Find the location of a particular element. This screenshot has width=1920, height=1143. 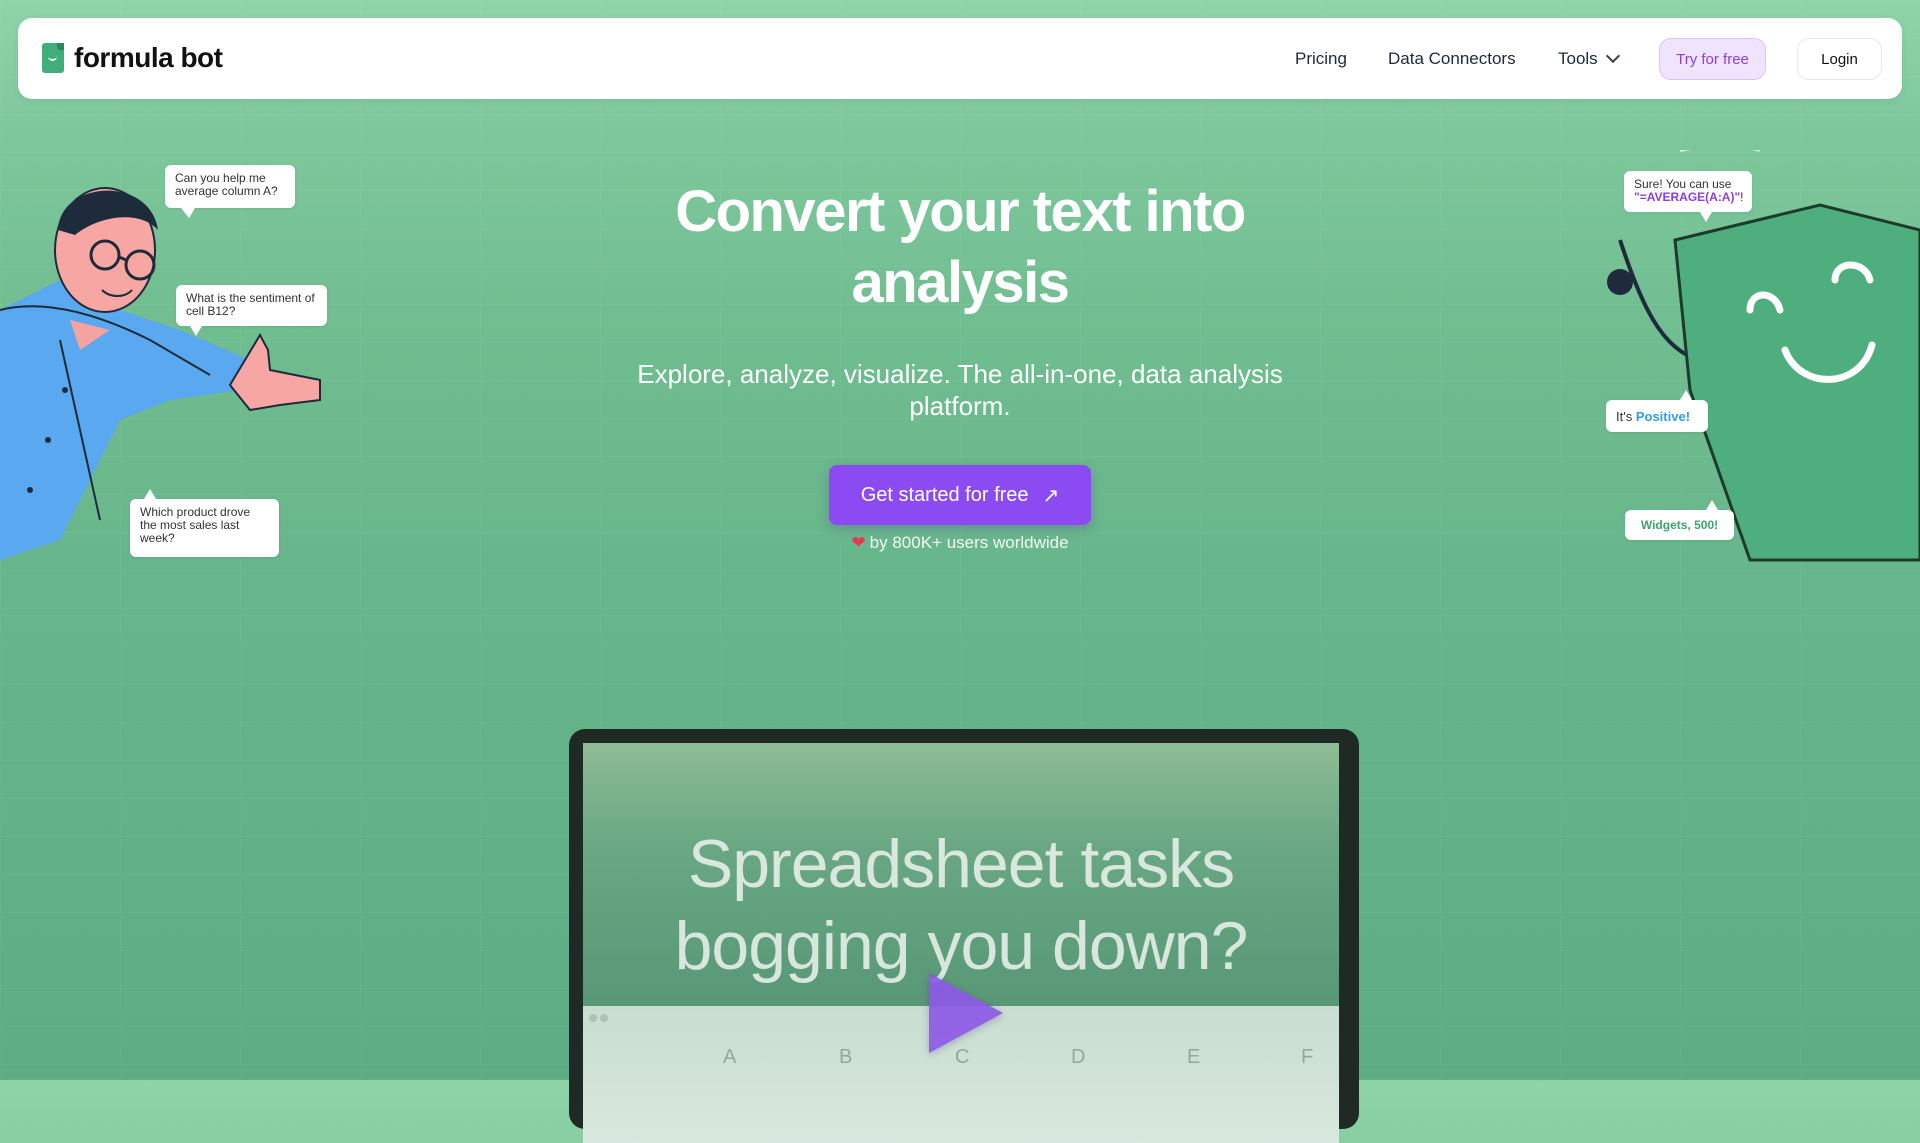

try-for-free-button: Try for free is located at coordinates (1712, 59).